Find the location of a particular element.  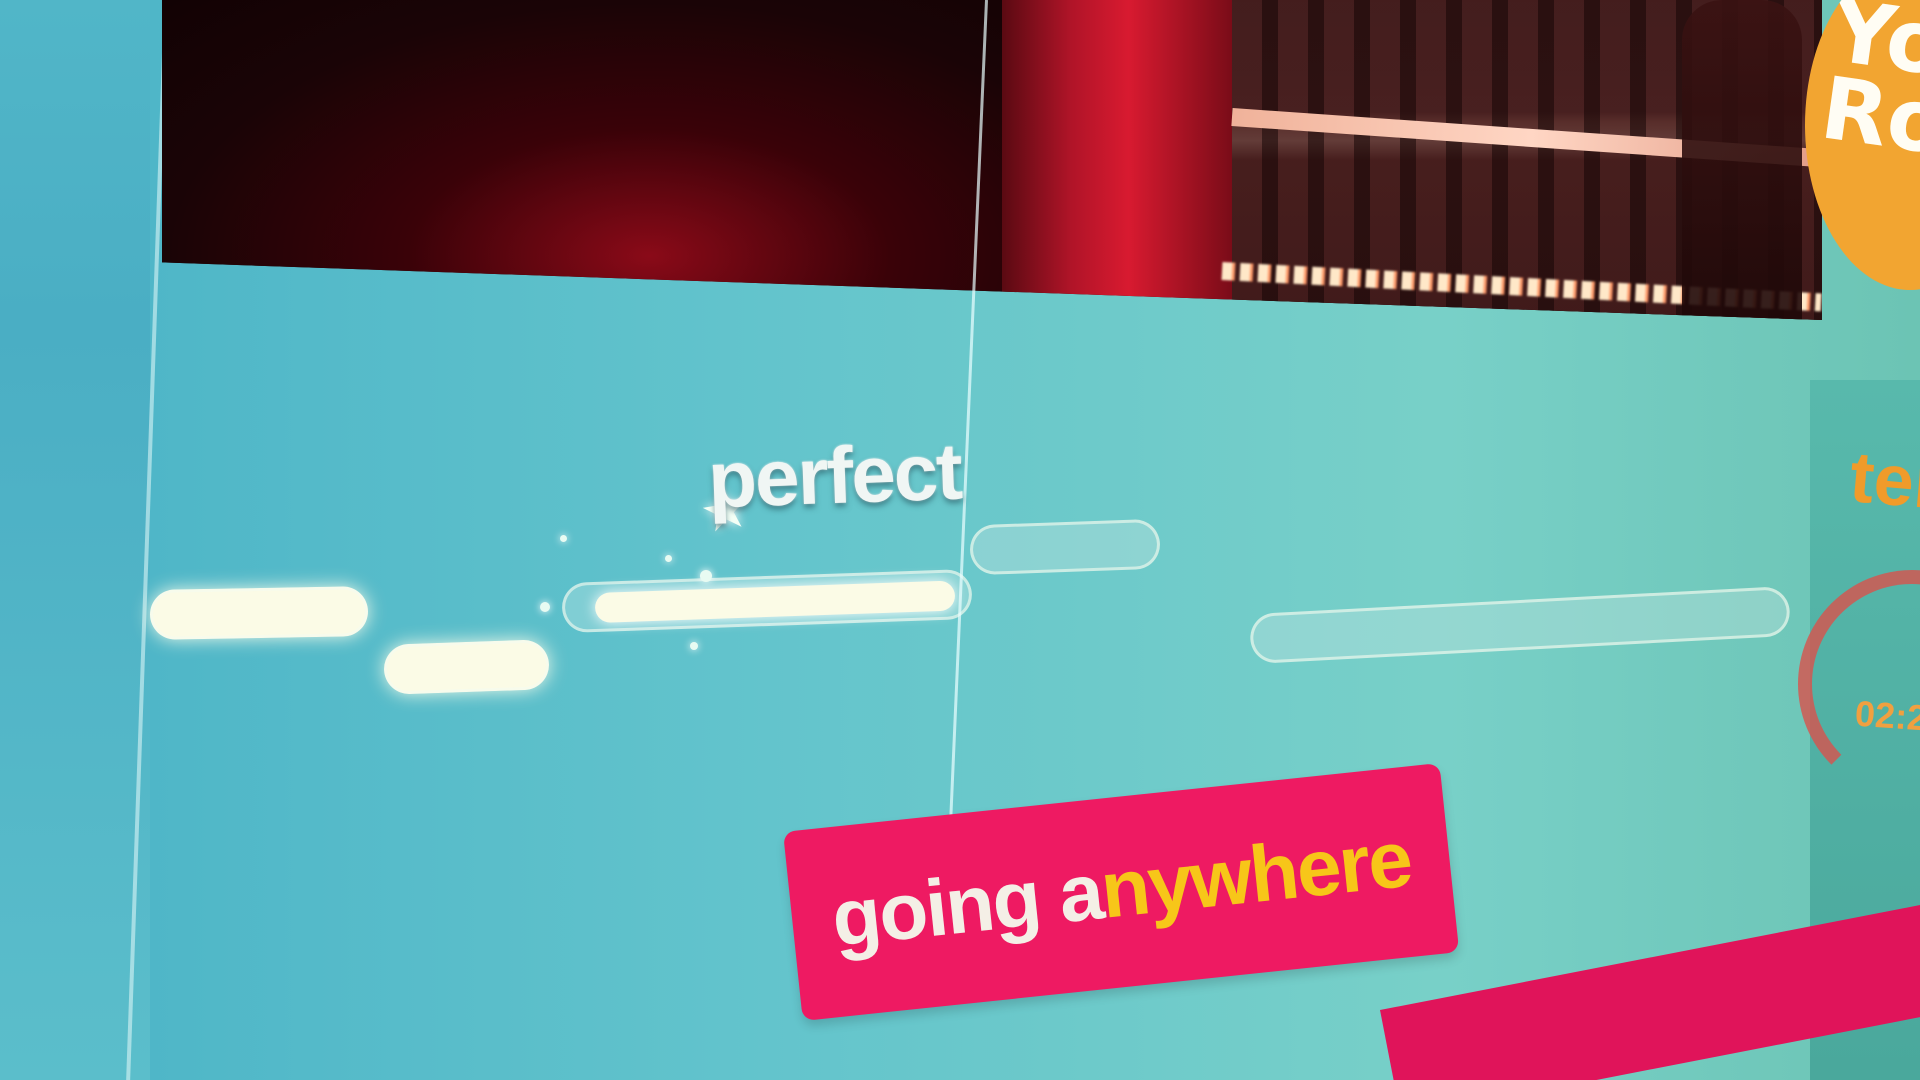

lyrics-sung-part: going a is located at coordinates (966, 905).